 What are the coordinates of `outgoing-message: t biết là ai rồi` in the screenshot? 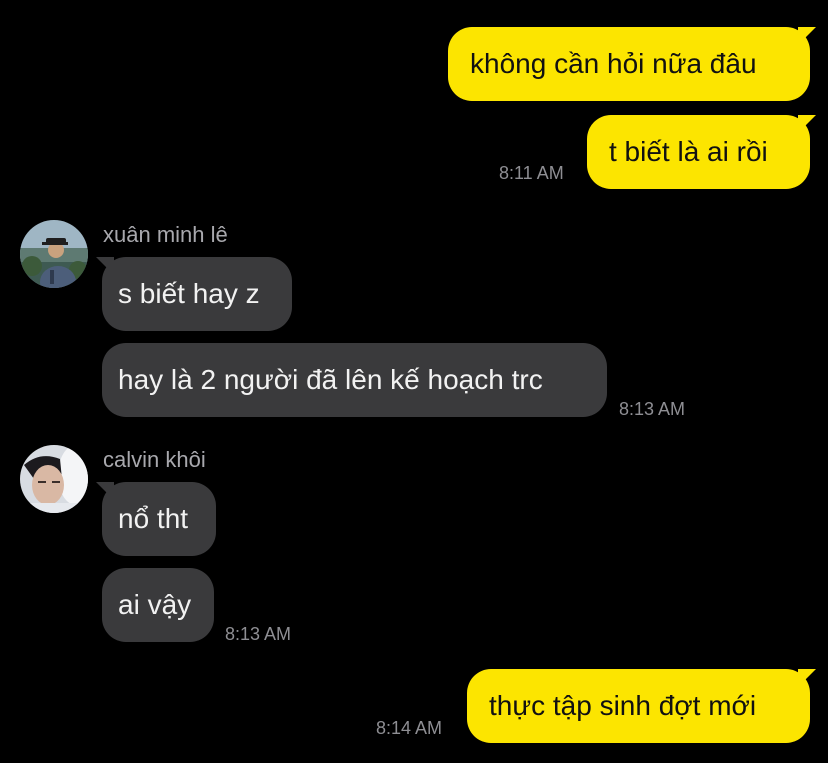 It's located at (701, 152).